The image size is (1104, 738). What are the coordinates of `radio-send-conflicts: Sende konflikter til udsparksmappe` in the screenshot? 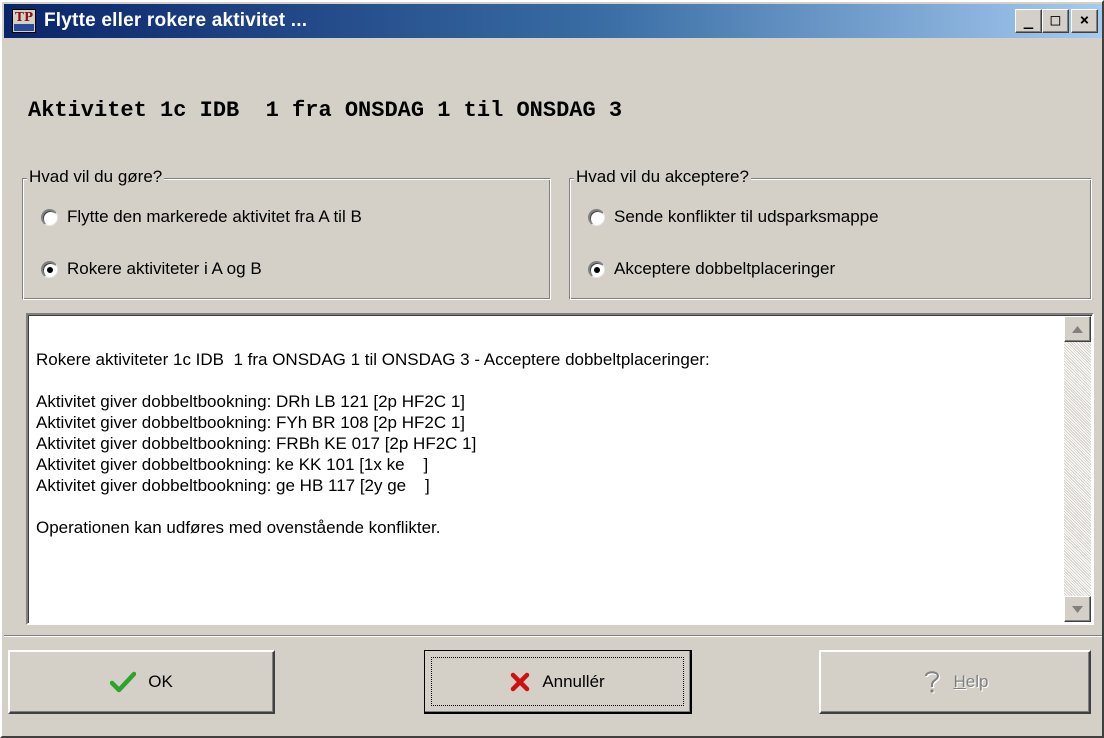 It's located at (733, 217).